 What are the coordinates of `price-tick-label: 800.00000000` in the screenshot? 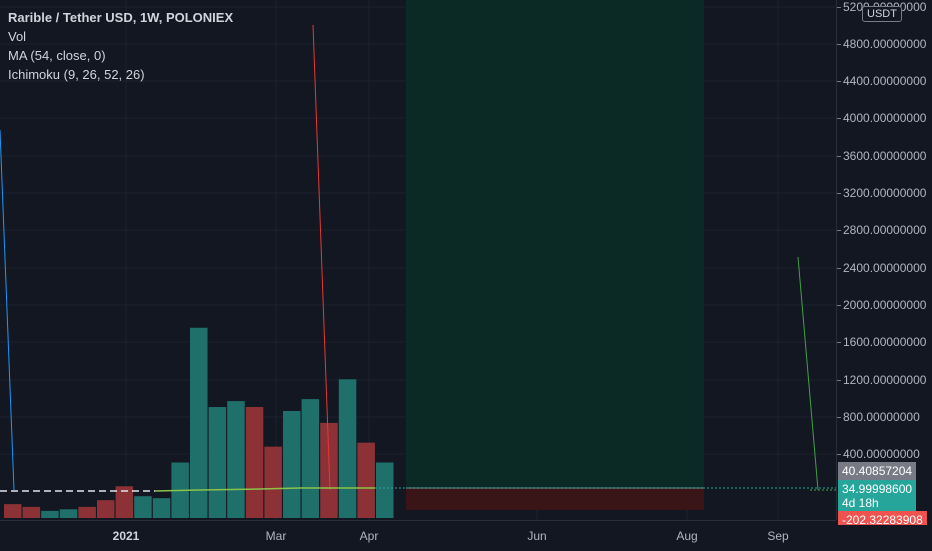 It's located at (881, 417).